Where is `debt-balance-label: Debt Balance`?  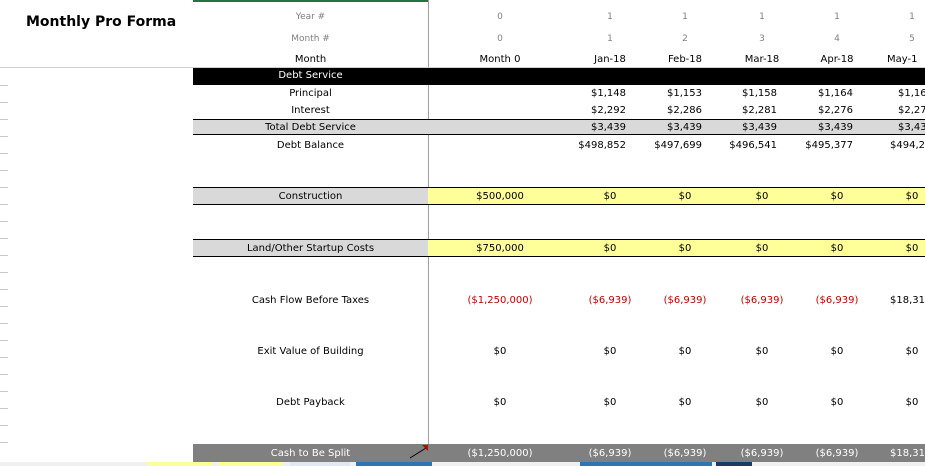 debt-balance-label: Debt Balance is located at coordinates (310, 145).